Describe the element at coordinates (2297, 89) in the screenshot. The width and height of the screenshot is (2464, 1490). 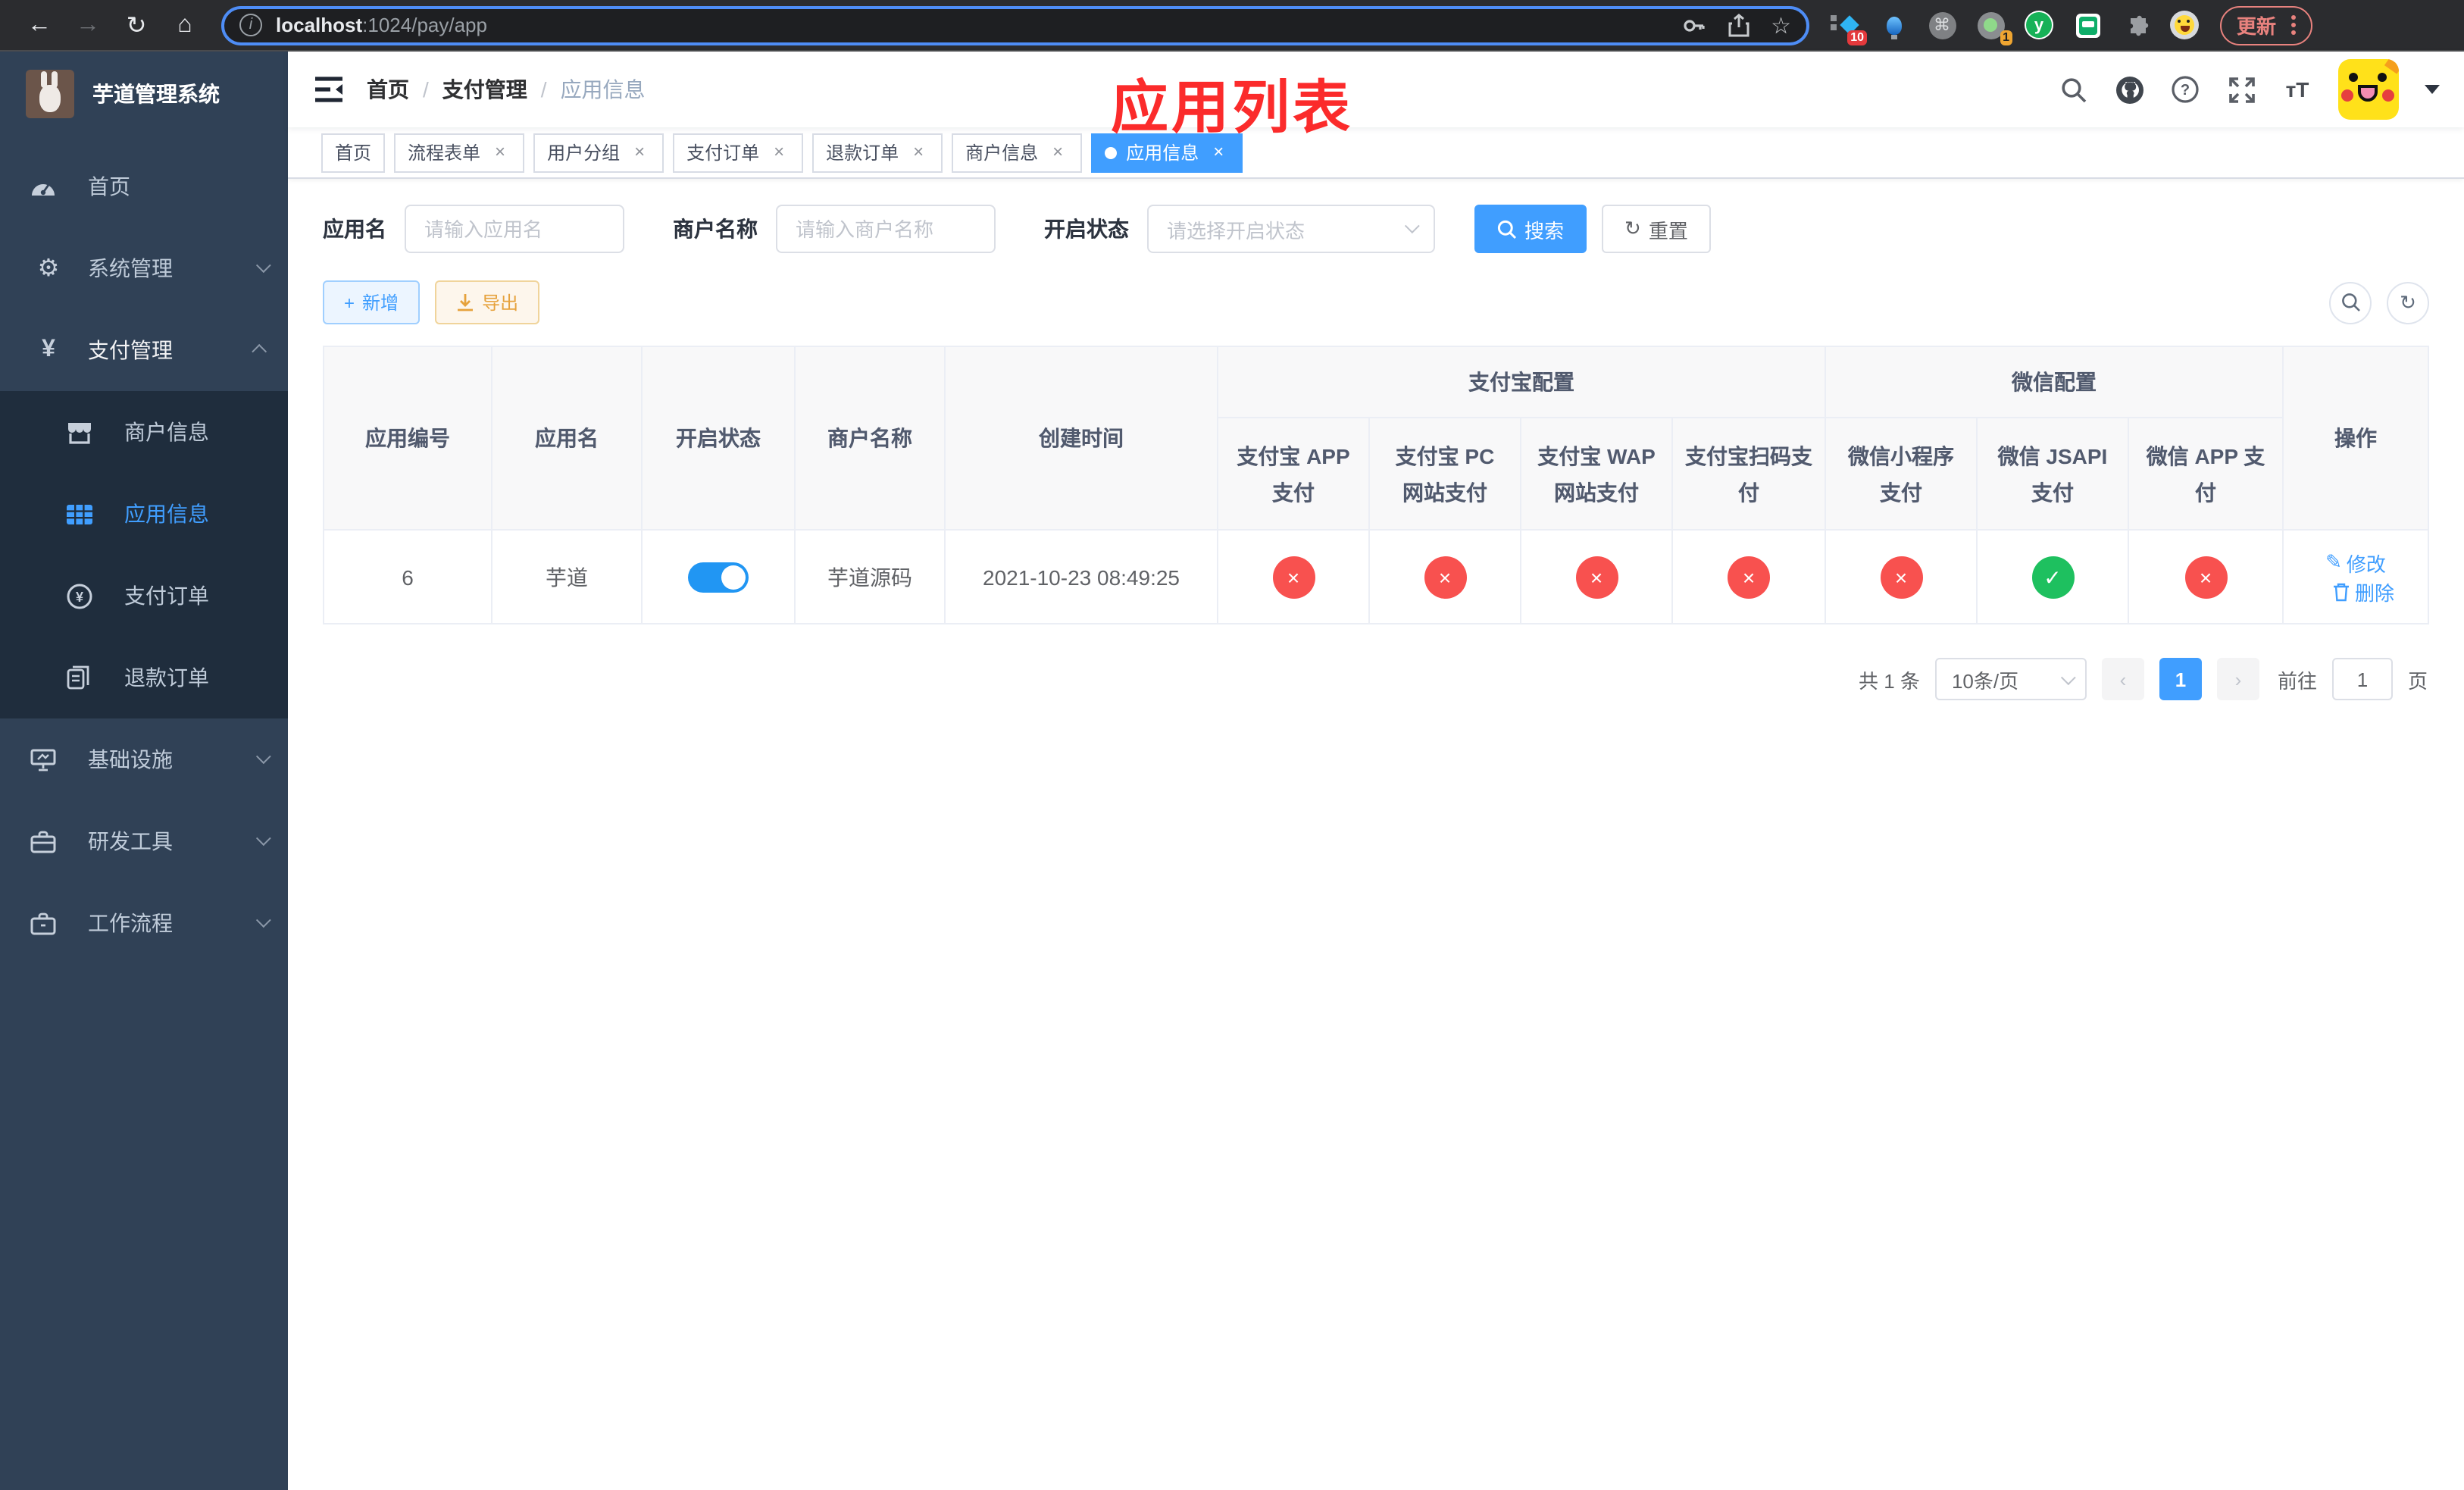
I see `font-size-icon: ᴛT` at that location.